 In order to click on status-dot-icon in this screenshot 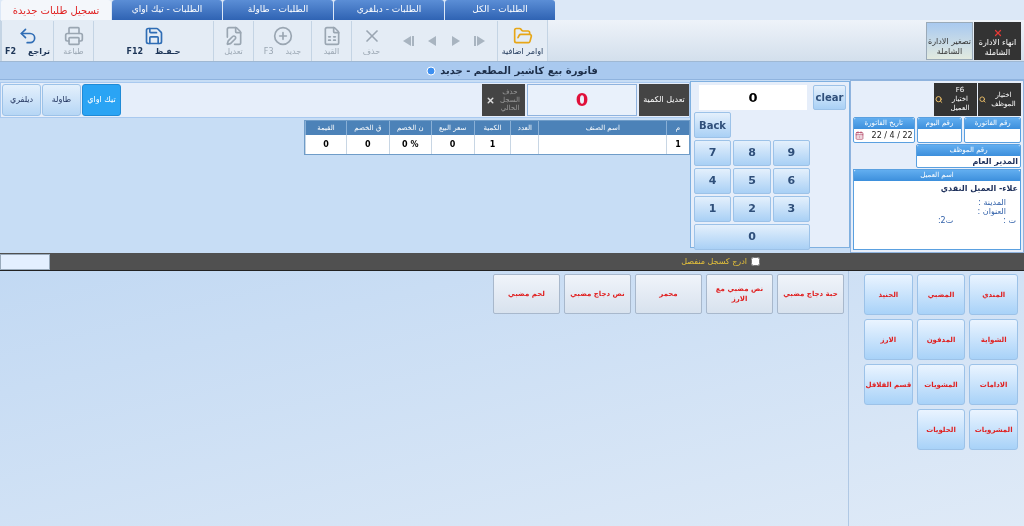, I will do `click(431, 70)`.